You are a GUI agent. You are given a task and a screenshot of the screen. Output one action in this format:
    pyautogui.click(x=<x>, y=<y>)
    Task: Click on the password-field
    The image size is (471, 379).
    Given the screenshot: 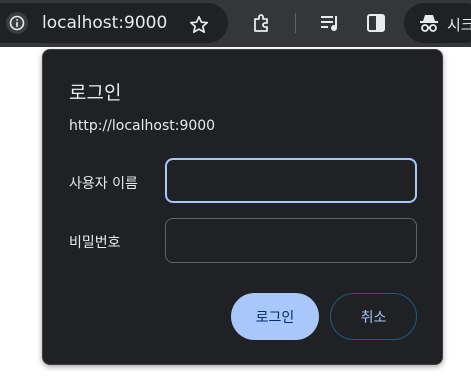 What is the action you would take?
    pyautogui.click(x=291, y=240)
    